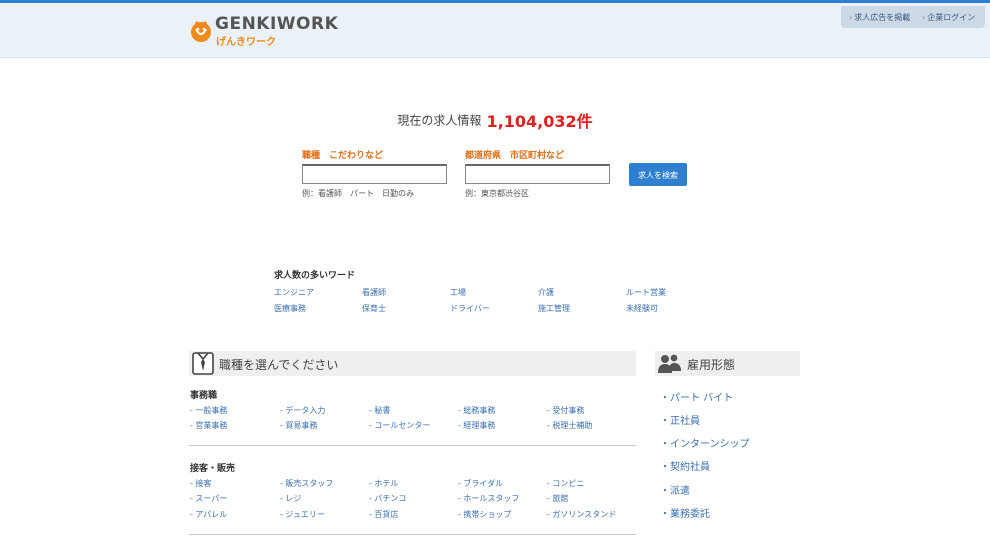 The height and width of the screenshot is (540, 990). What do you see at coordinates (539, 121) in the screenshot?
I see `job-count-value: 1,104,032件` at bounding box center [539, 121].